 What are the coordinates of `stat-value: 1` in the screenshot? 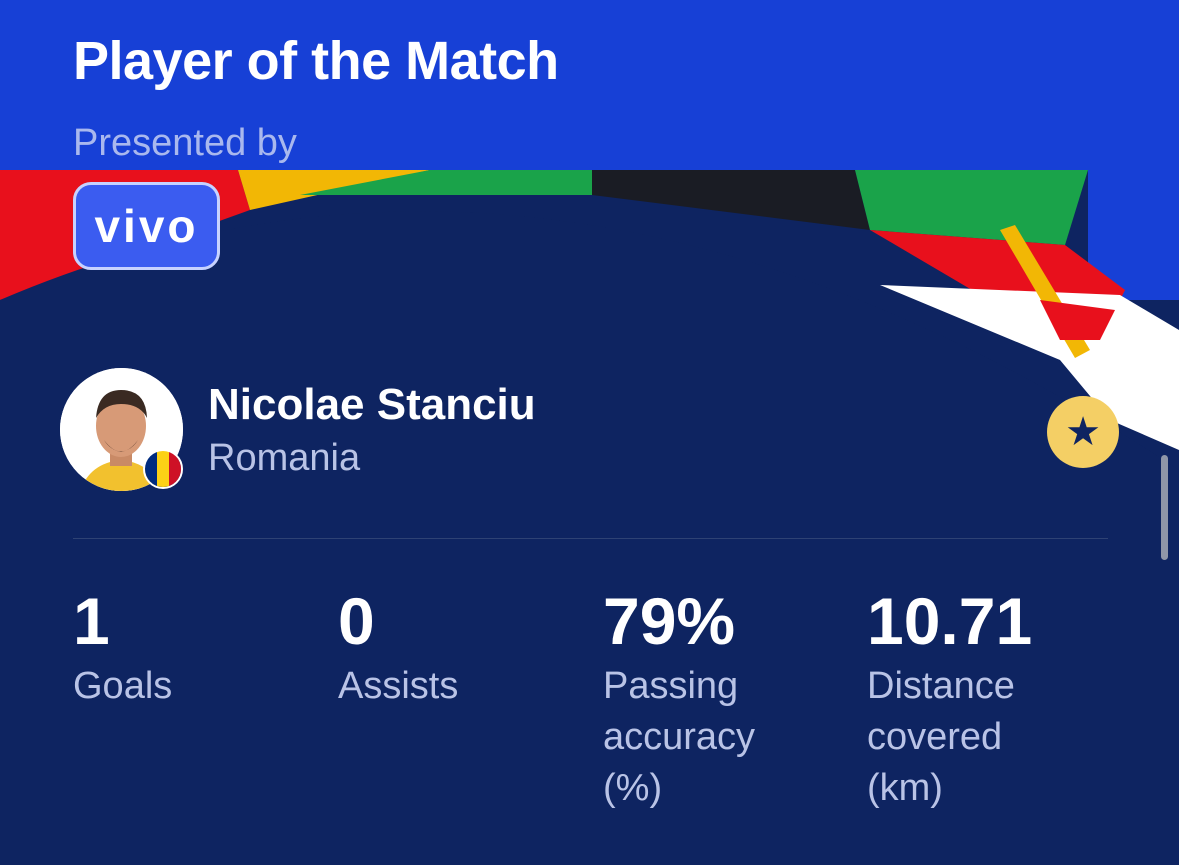 It's located at (91, 621).